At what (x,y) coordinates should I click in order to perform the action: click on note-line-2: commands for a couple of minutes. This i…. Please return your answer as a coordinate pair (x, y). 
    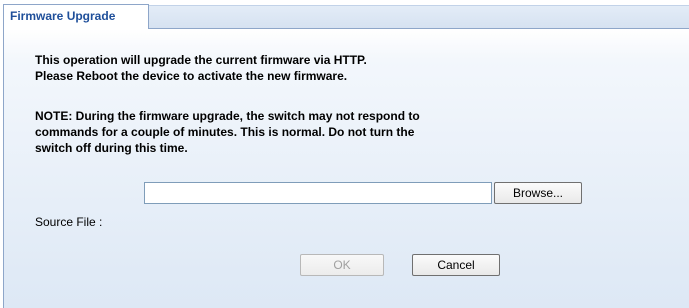
    Looking at the image, I should click on (225, 132).